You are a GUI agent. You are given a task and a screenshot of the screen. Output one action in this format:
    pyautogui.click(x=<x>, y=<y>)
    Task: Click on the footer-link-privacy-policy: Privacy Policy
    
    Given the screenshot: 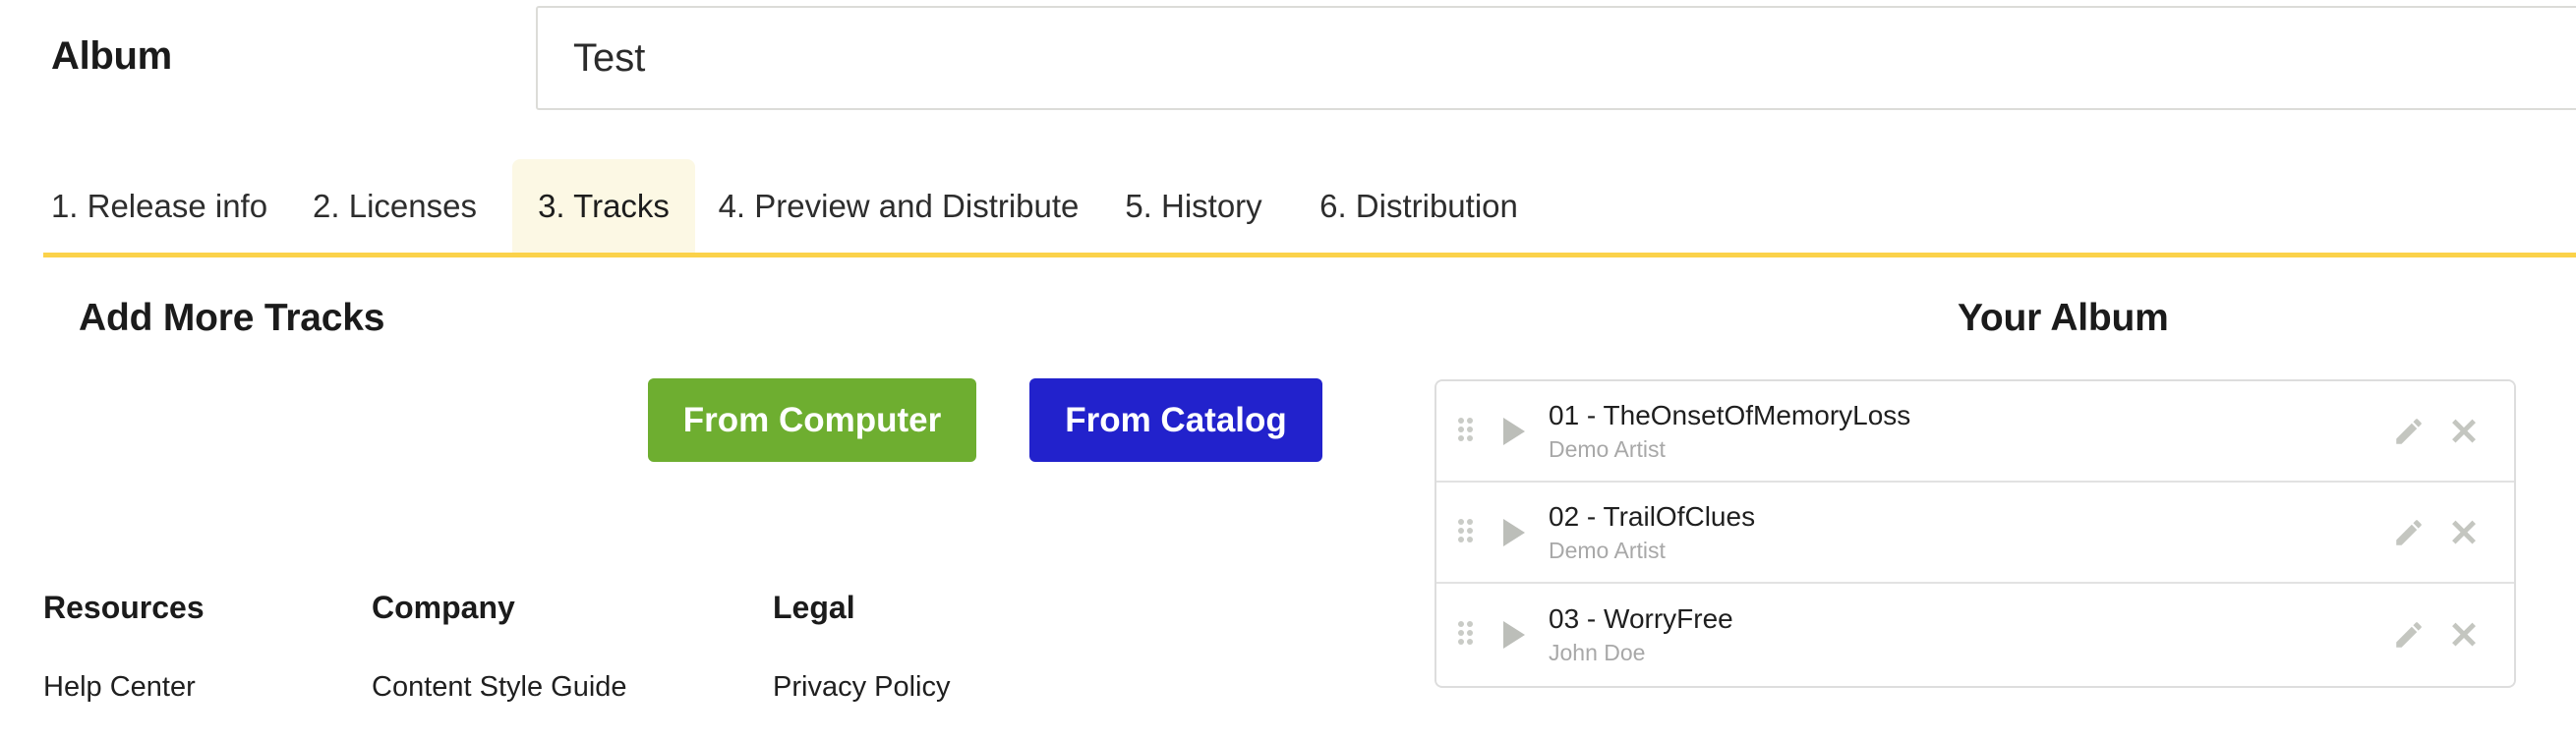 What is the action you would take?
    pyautogui.click(x=862, y=687)
    